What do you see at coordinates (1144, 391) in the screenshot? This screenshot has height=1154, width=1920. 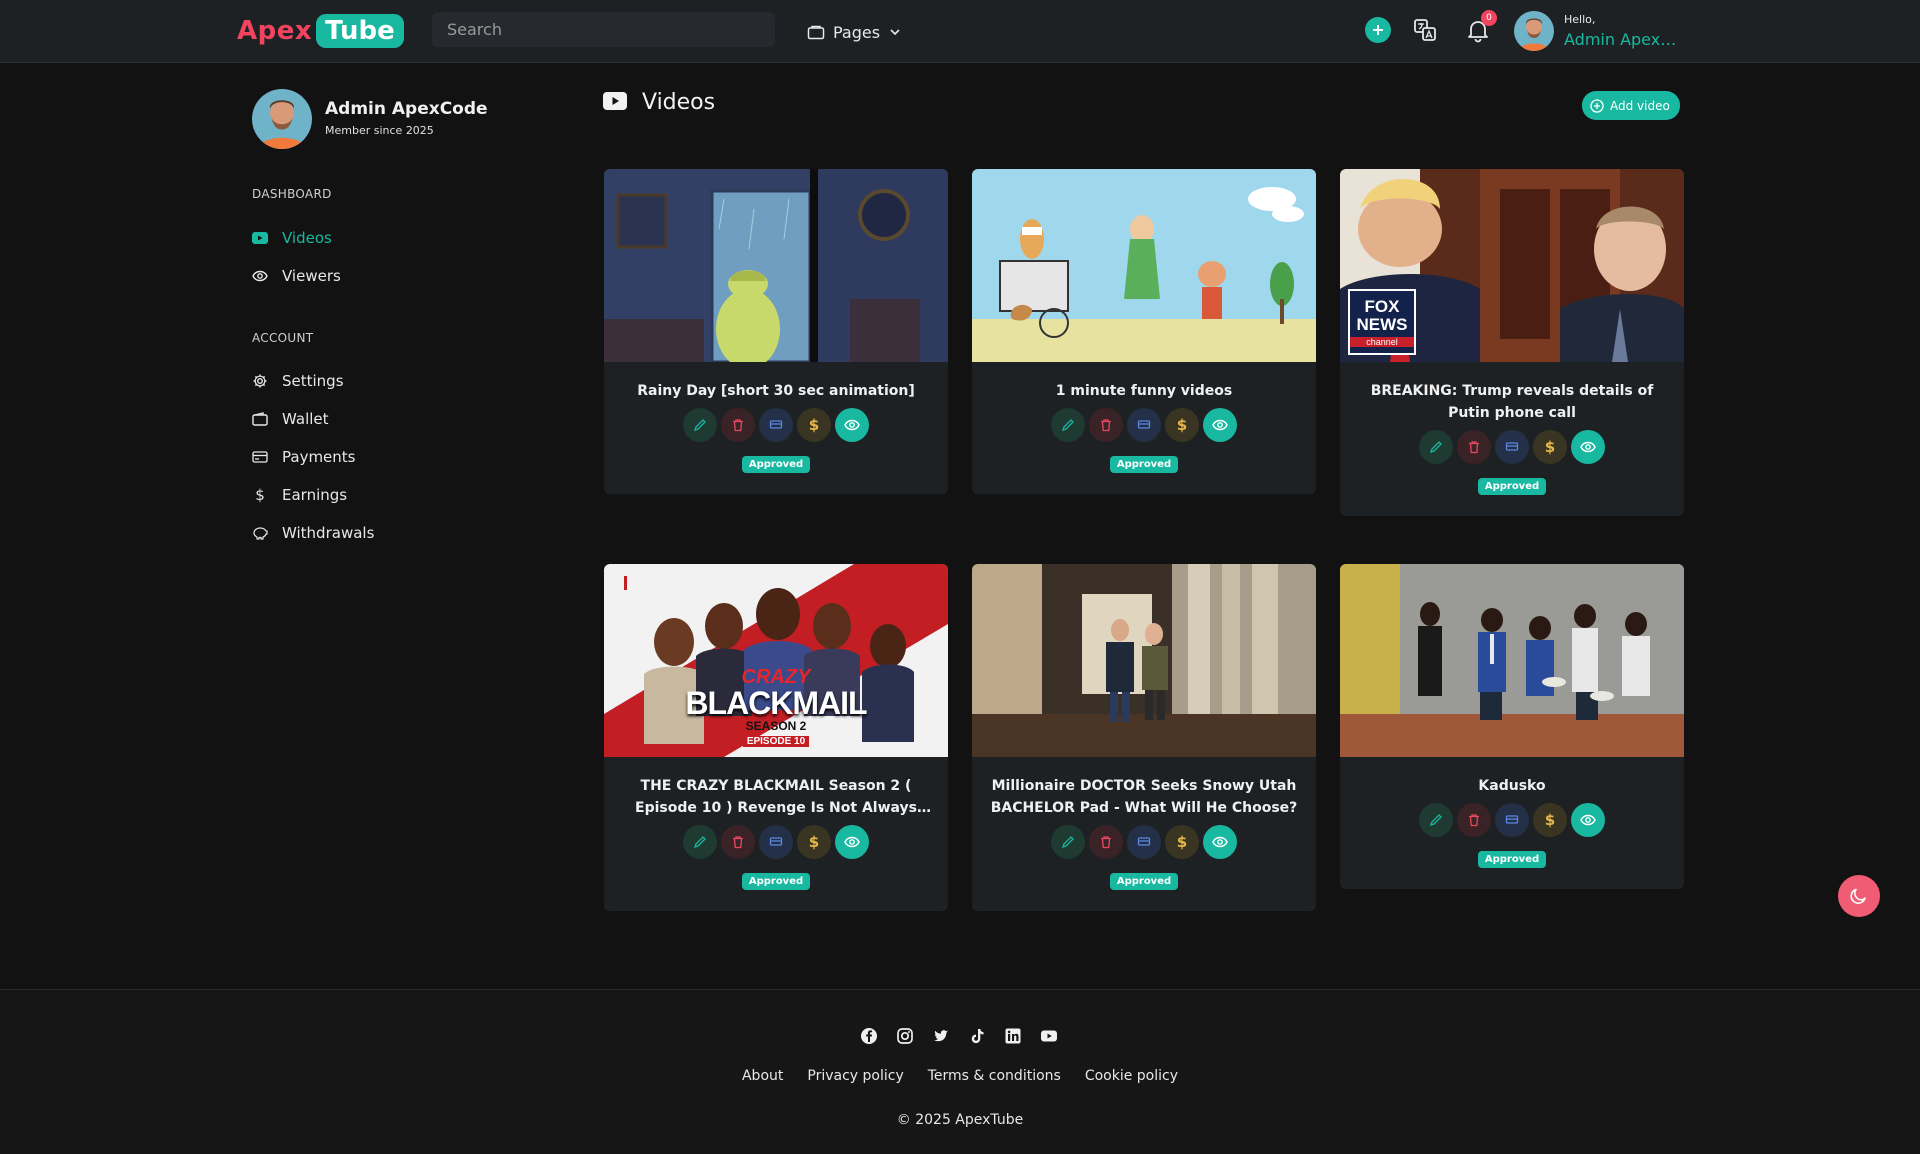 I see `video-title: 1 minute funny videos` at bounding box center [1144, 391].